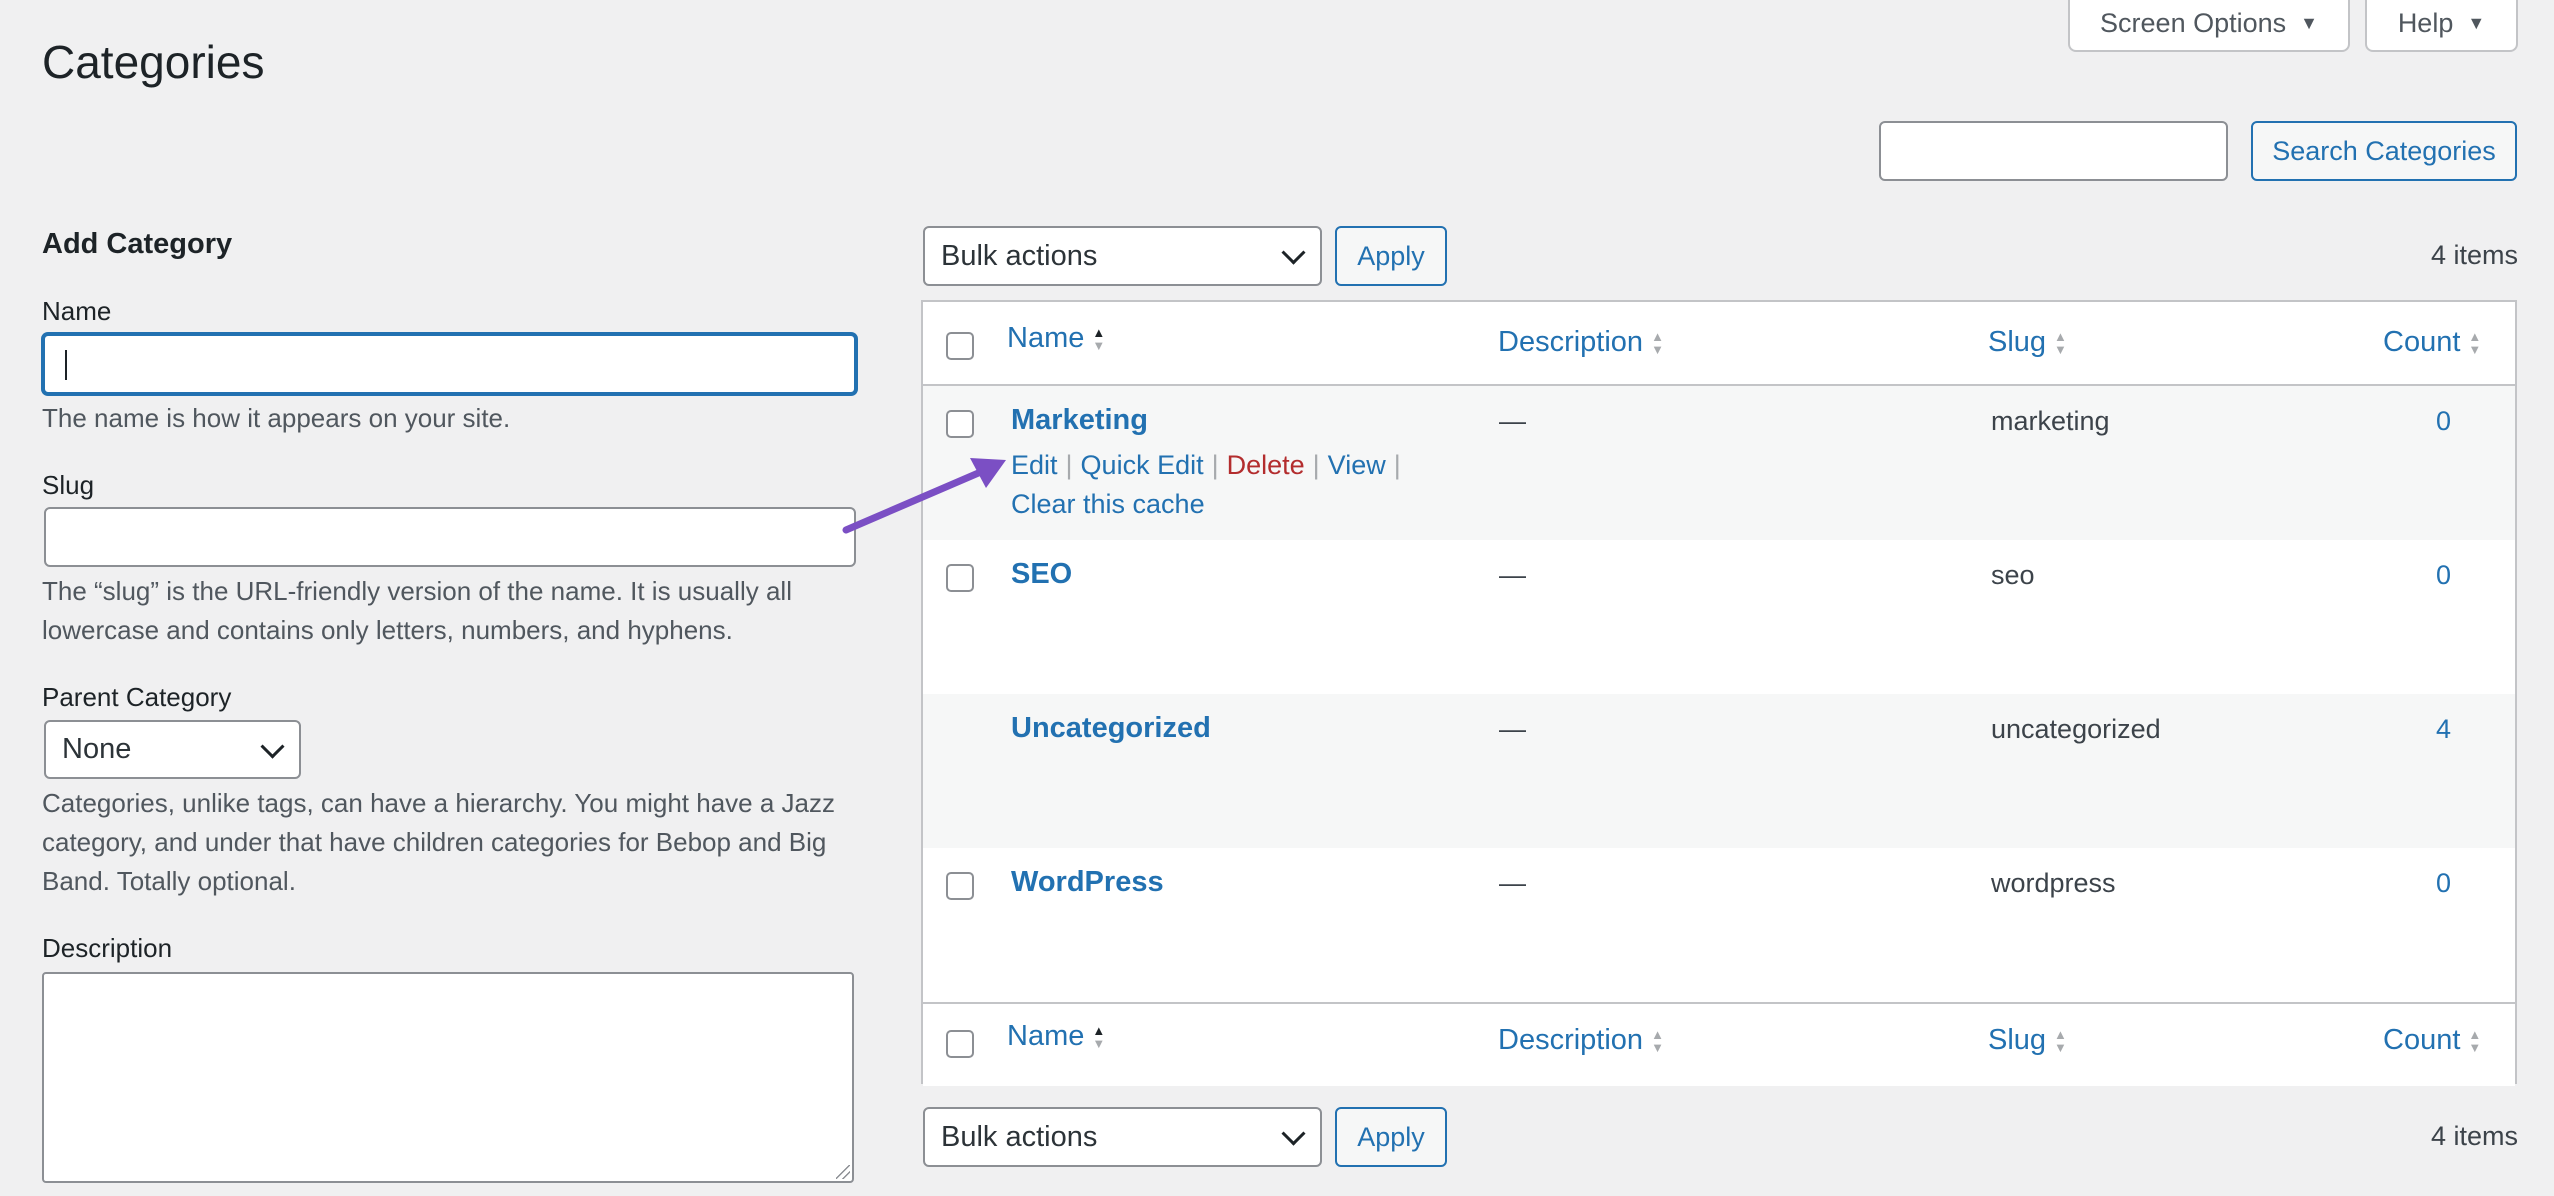 This screenshot has height=1196, width=2554. I want to click on page-title: Categories, so click(153, 62).